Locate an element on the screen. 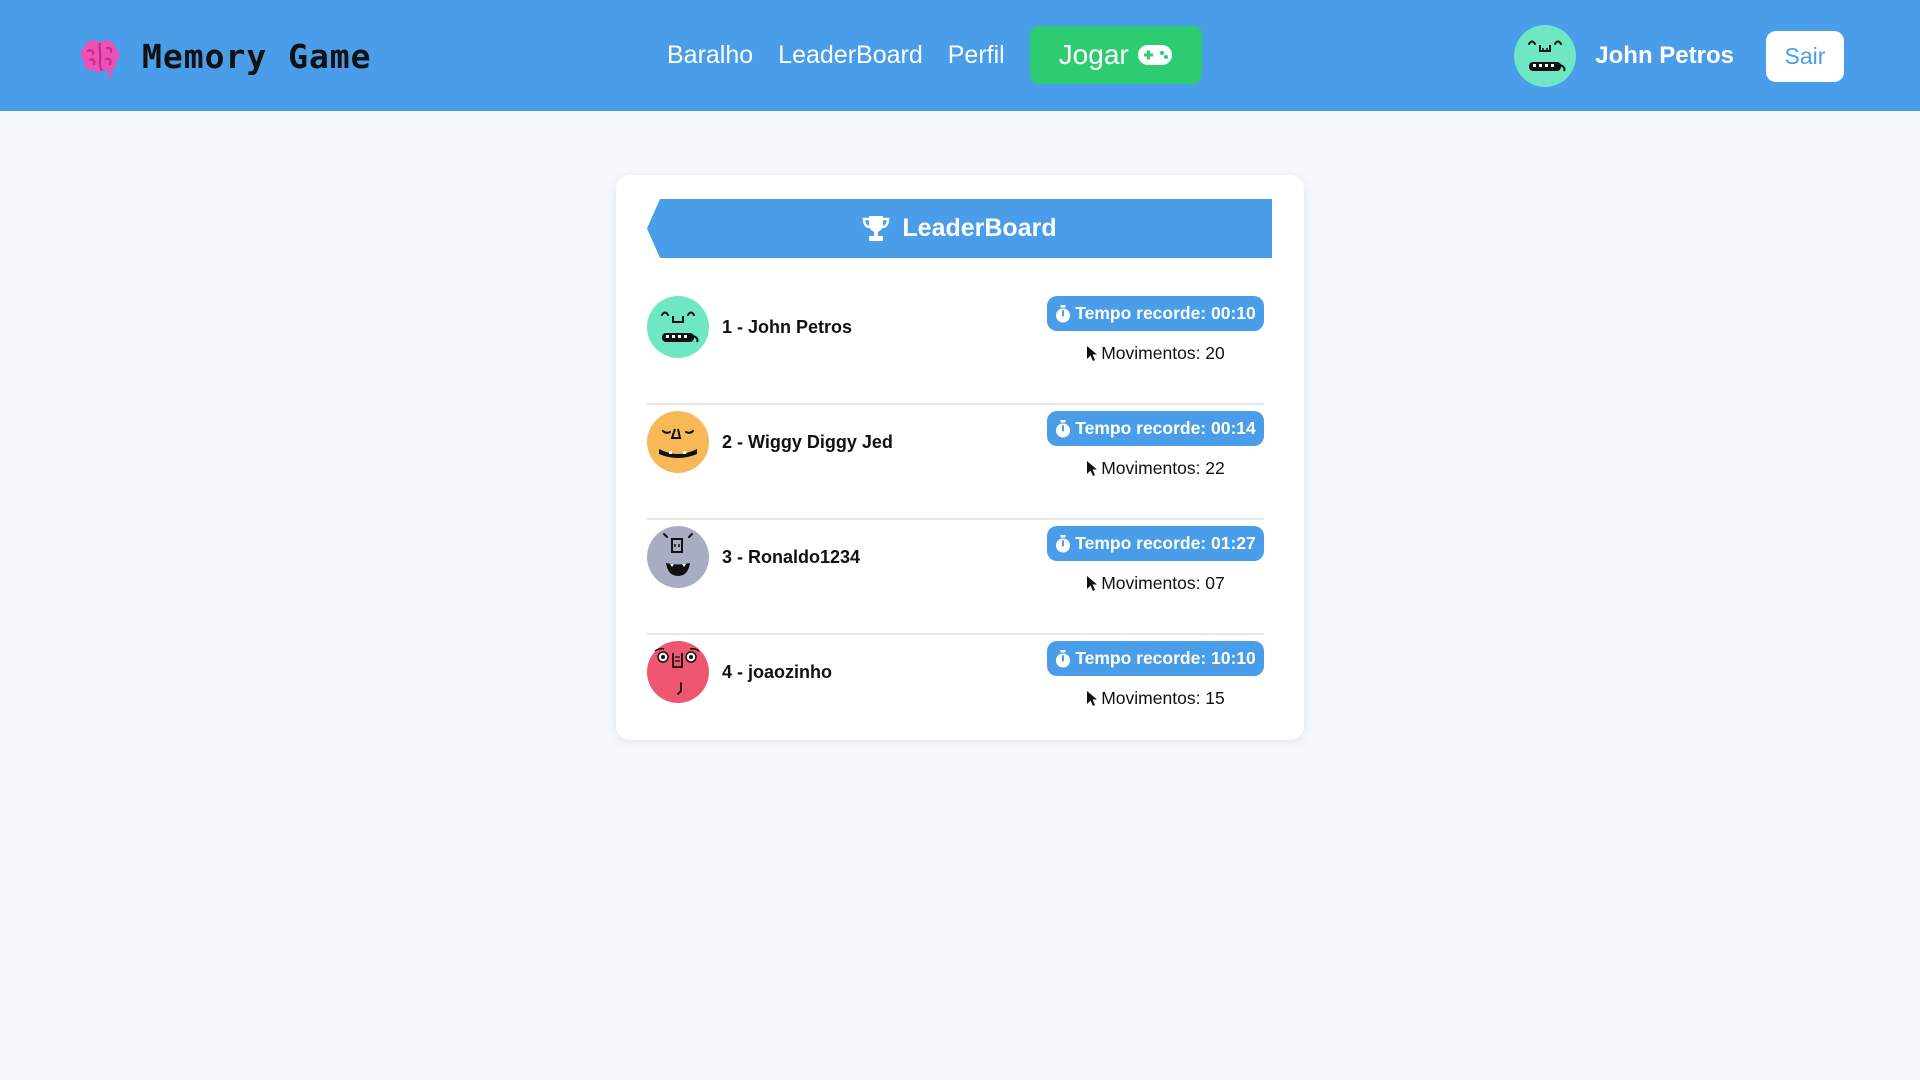 This screenshot has height=1080, width=1920. player-rank-name: 2 - Wiggy Diggy Jed is located at coordinates (807, 442).